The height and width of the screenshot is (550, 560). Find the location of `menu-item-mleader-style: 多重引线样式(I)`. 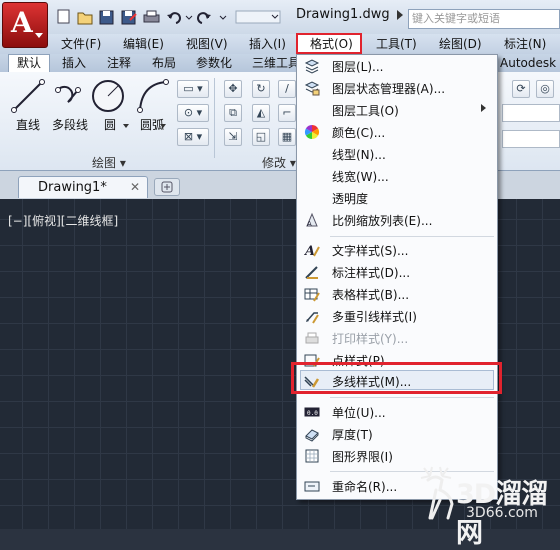

menu-item-mleader-style: 多重引线样式(I) is located at coordinates (397, 316).